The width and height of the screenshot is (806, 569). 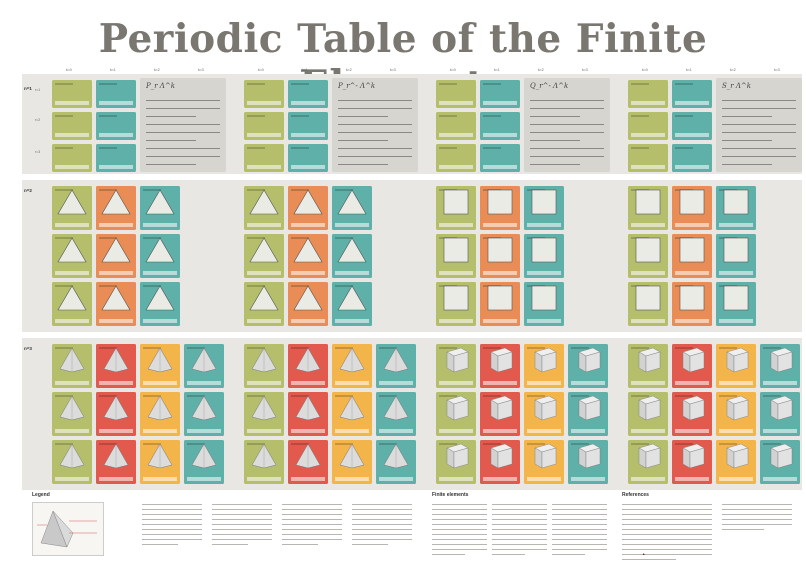 What do you see at coordinates (375, 125) in the screenshot?
I see `family-description-box: P_r^- Λ^k` at bounding box center [375, 125].